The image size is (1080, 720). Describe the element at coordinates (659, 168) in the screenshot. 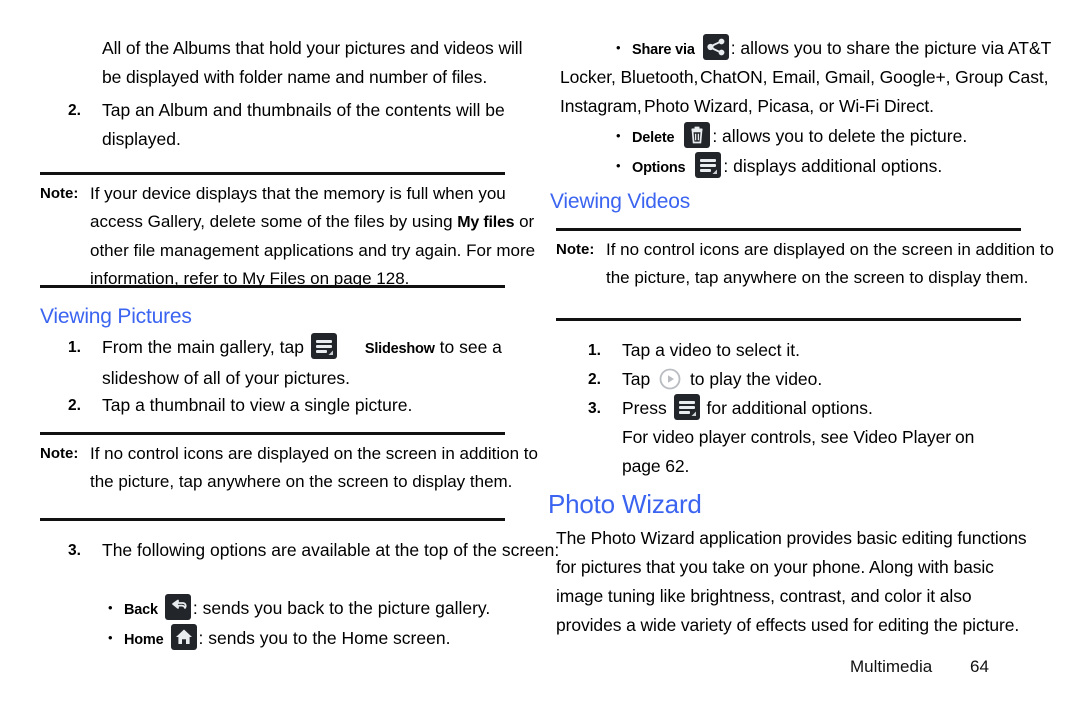

I see `bullet-label-options: Options` at that location.